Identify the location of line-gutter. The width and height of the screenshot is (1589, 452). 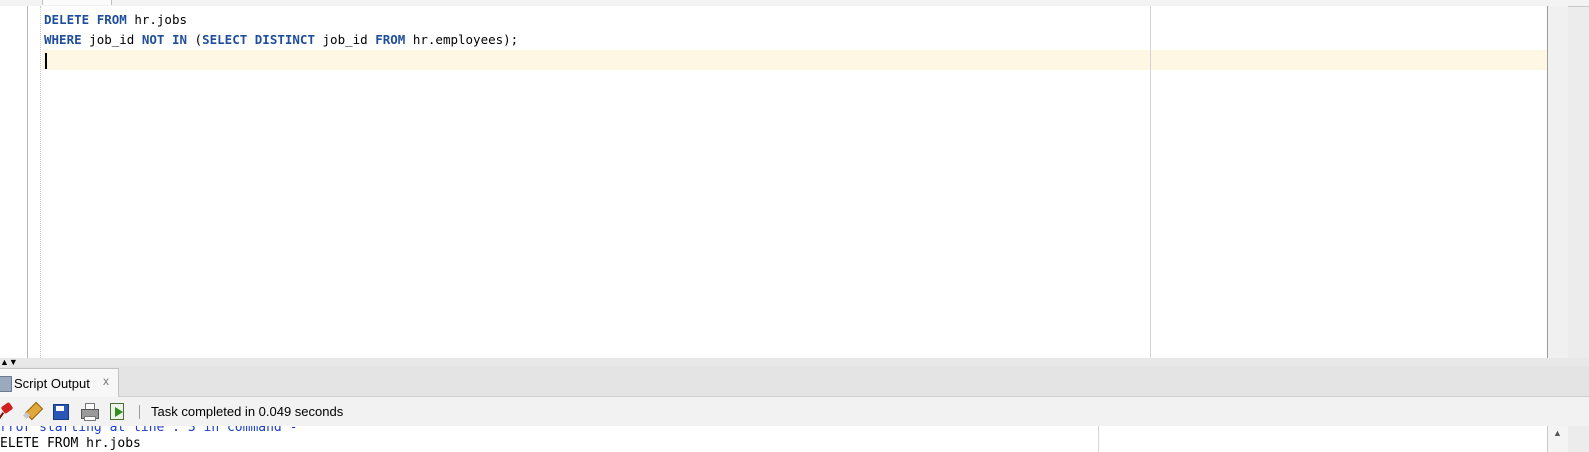
(14, 182).